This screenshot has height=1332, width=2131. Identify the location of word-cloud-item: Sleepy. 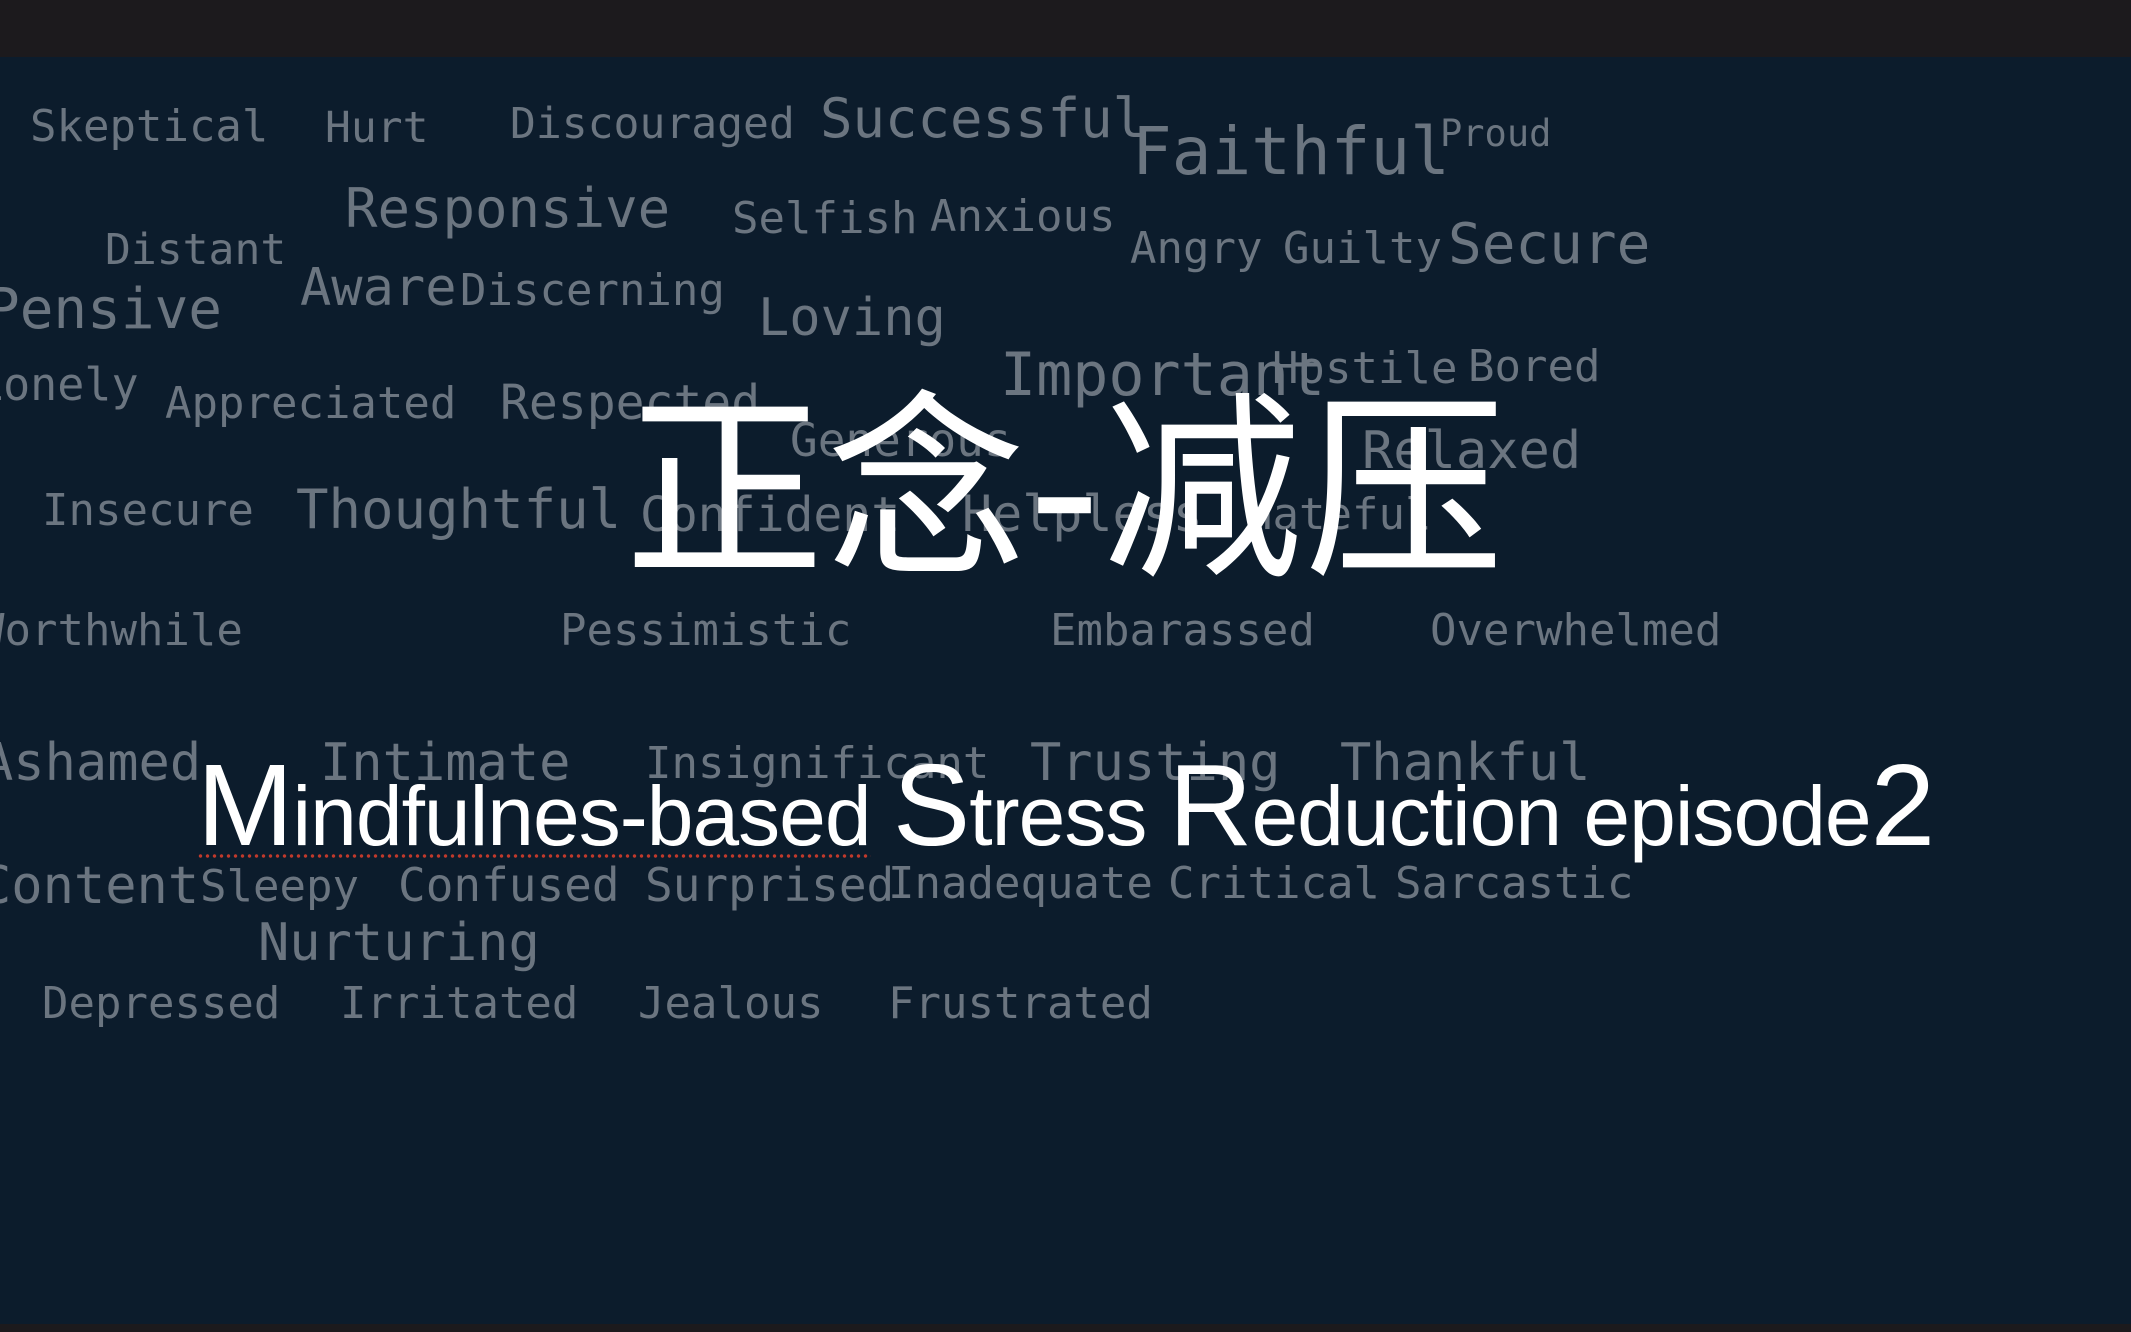
(279, 886).